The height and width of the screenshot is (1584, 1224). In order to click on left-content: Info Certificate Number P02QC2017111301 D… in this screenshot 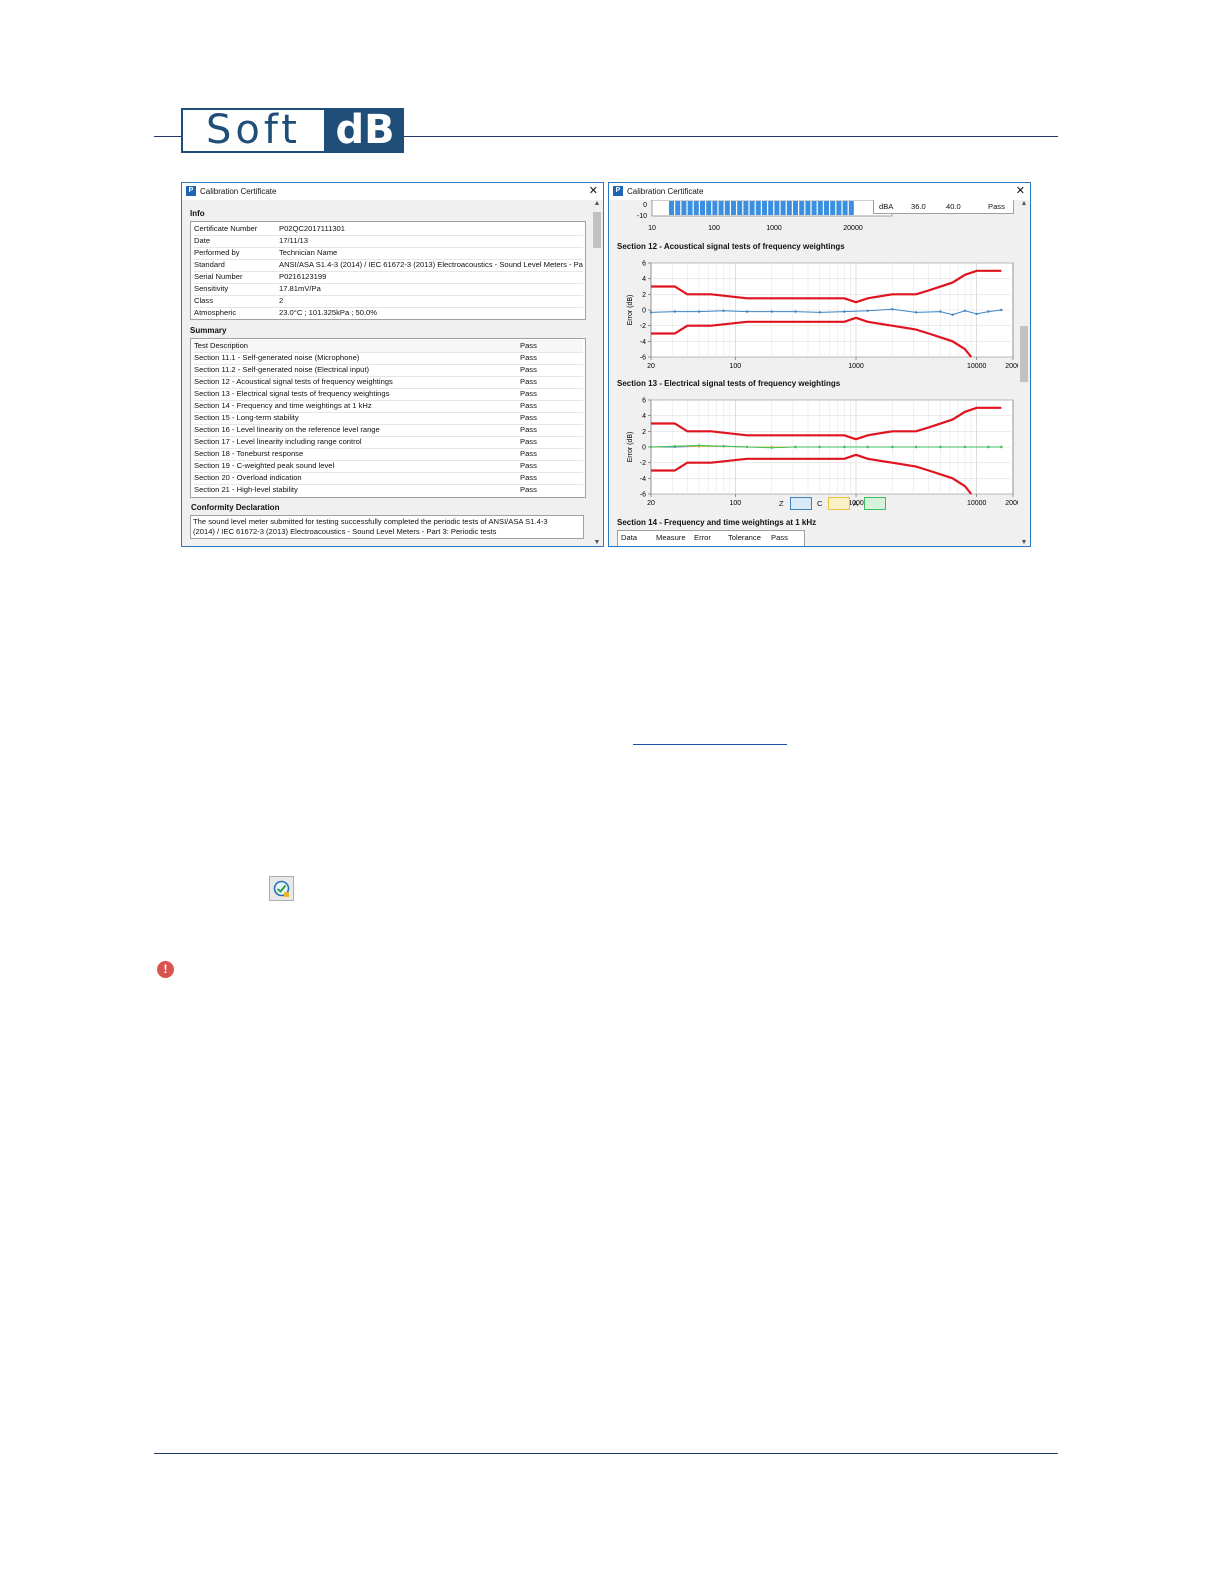, I will do `click(386, 373)`.